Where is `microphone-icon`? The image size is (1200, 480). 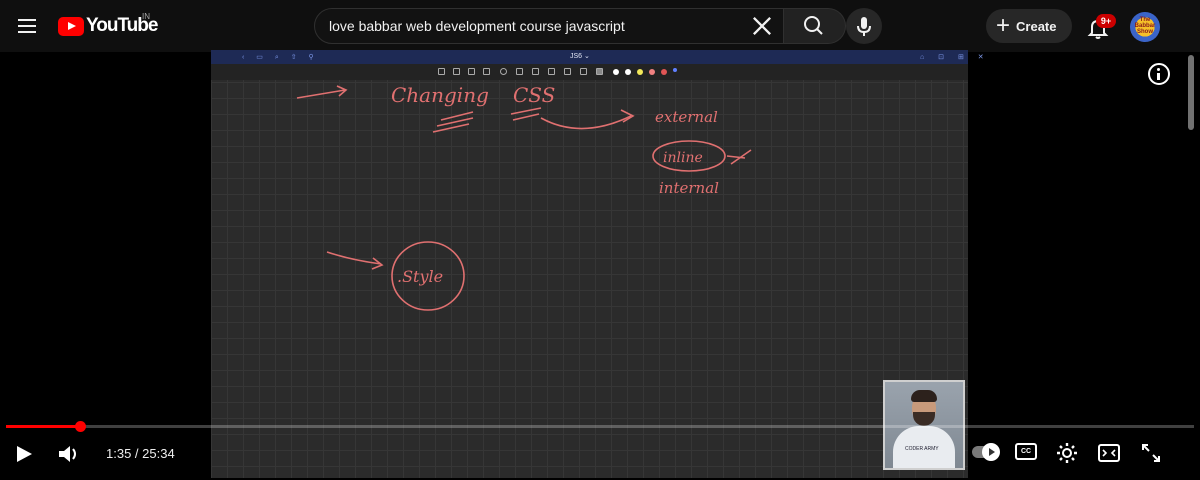
microphone-icon is located at coordinates (864, 26).